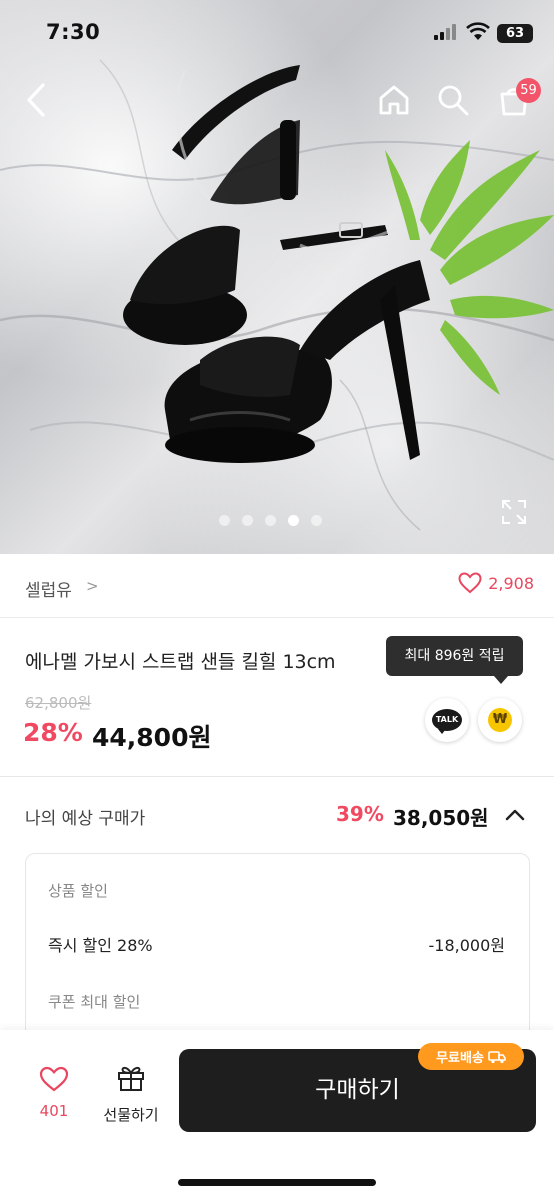 This screenshot has height=1200, width=554. I want to click on store-like-button: 2,908, so click(496, 583).